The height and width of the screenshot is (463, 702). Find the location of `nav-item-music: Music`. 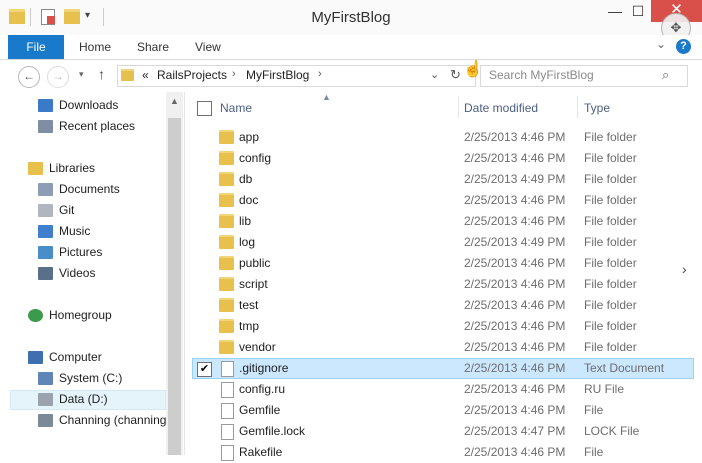

nav-item-music: Music is located at coordinates (116, 231).